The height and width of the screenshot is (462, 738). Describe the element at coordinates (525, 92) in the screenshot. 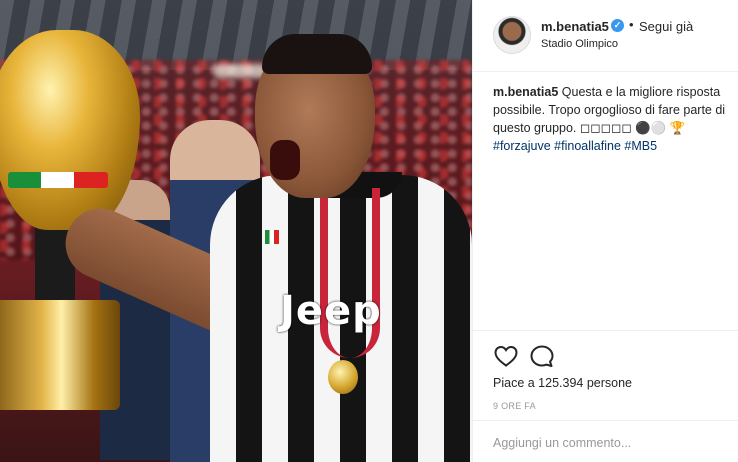

I see `caption-username: m.benatia5` at that location.